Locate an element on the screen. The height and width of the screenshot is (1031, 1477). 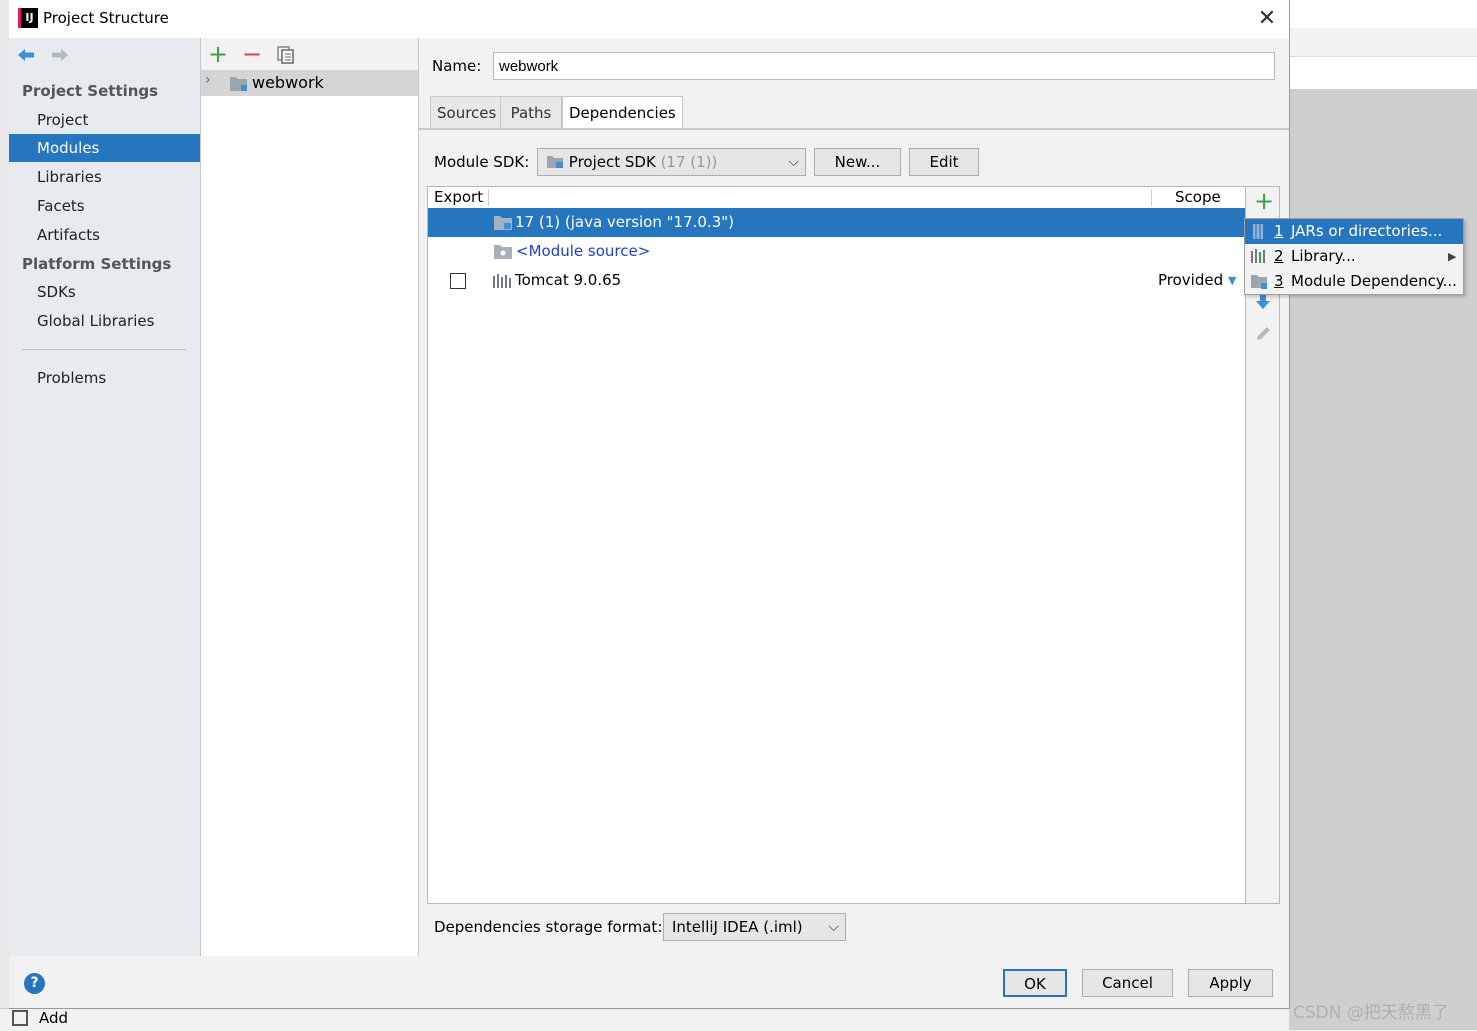
module-sdk-dropdown: Project SDK (17 (1)) ⌵ is located at coordinates (671, 162).